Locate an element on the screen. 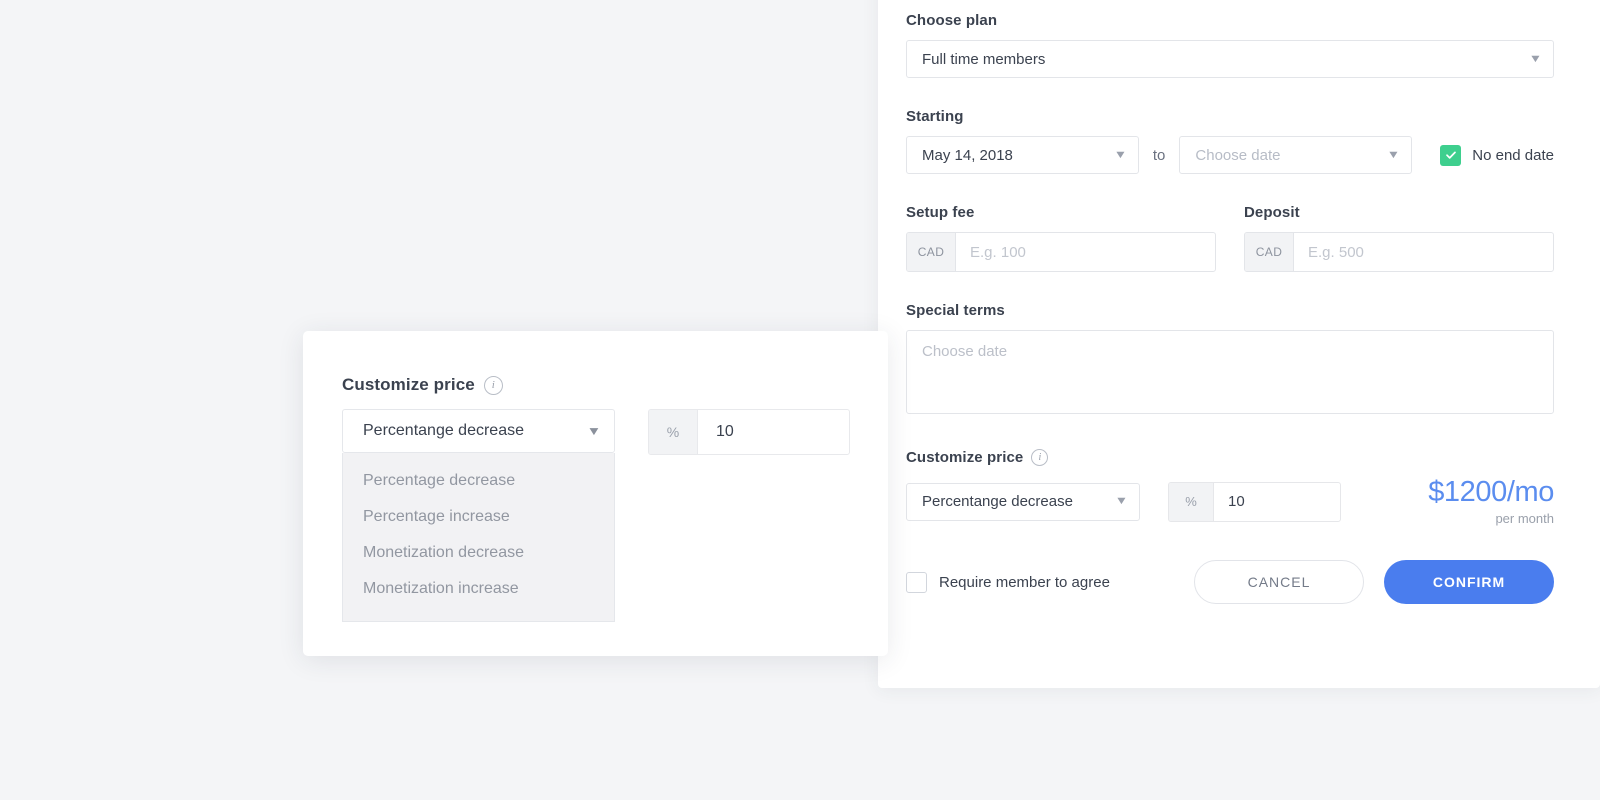 This screenshot has width=1600, height=800. no-end-date-group: No end date is located at coordinates (1497, 155).